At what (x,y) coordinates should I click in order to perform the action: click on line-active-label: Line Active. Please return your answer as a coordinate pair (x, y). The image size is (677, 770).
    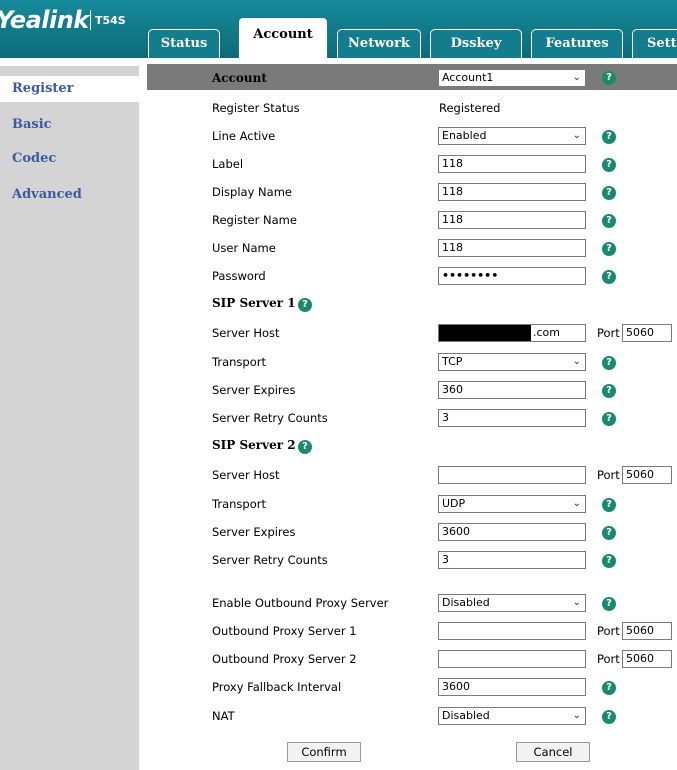
    Looking at the image, I should click on (244, 136).